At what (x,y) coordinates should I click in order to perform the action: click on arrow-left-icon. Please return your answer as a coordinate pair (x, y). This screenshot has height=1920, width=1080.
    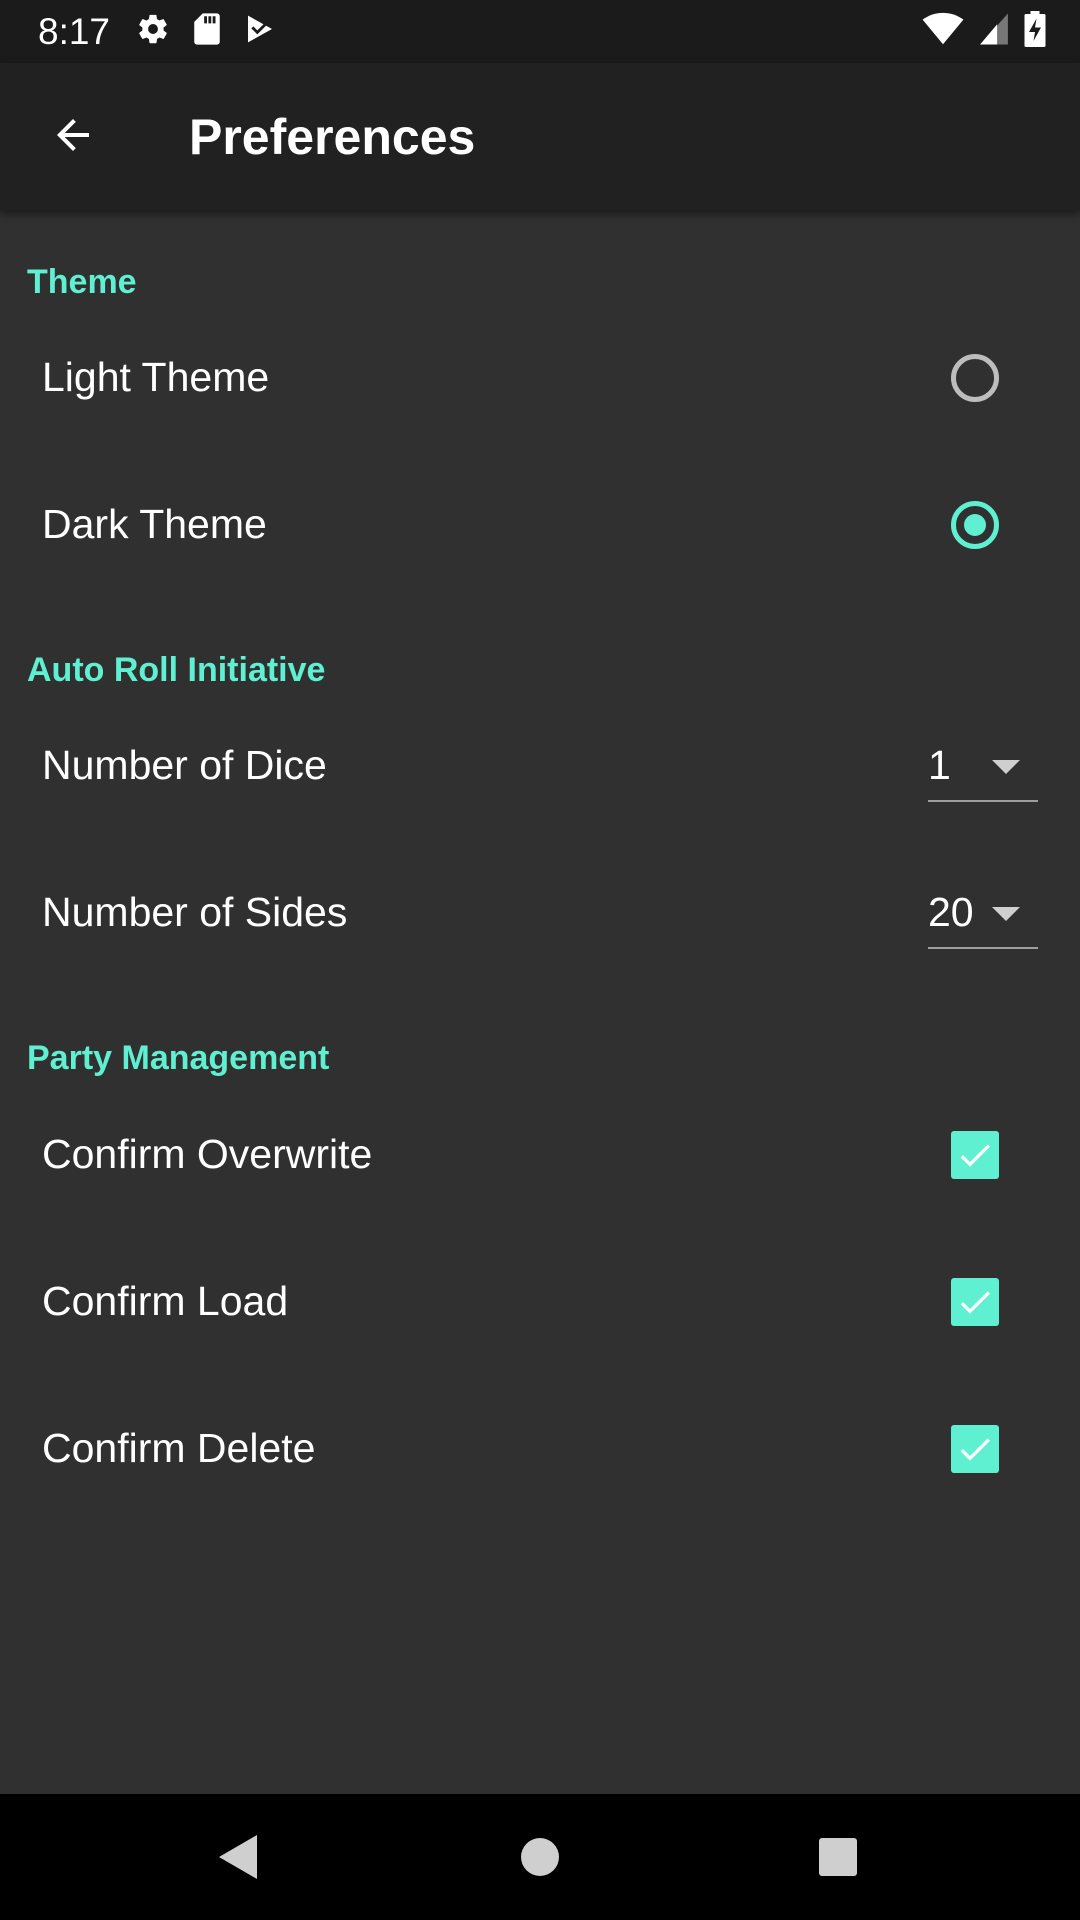
    Looking at the image, I should click on (73, 137).